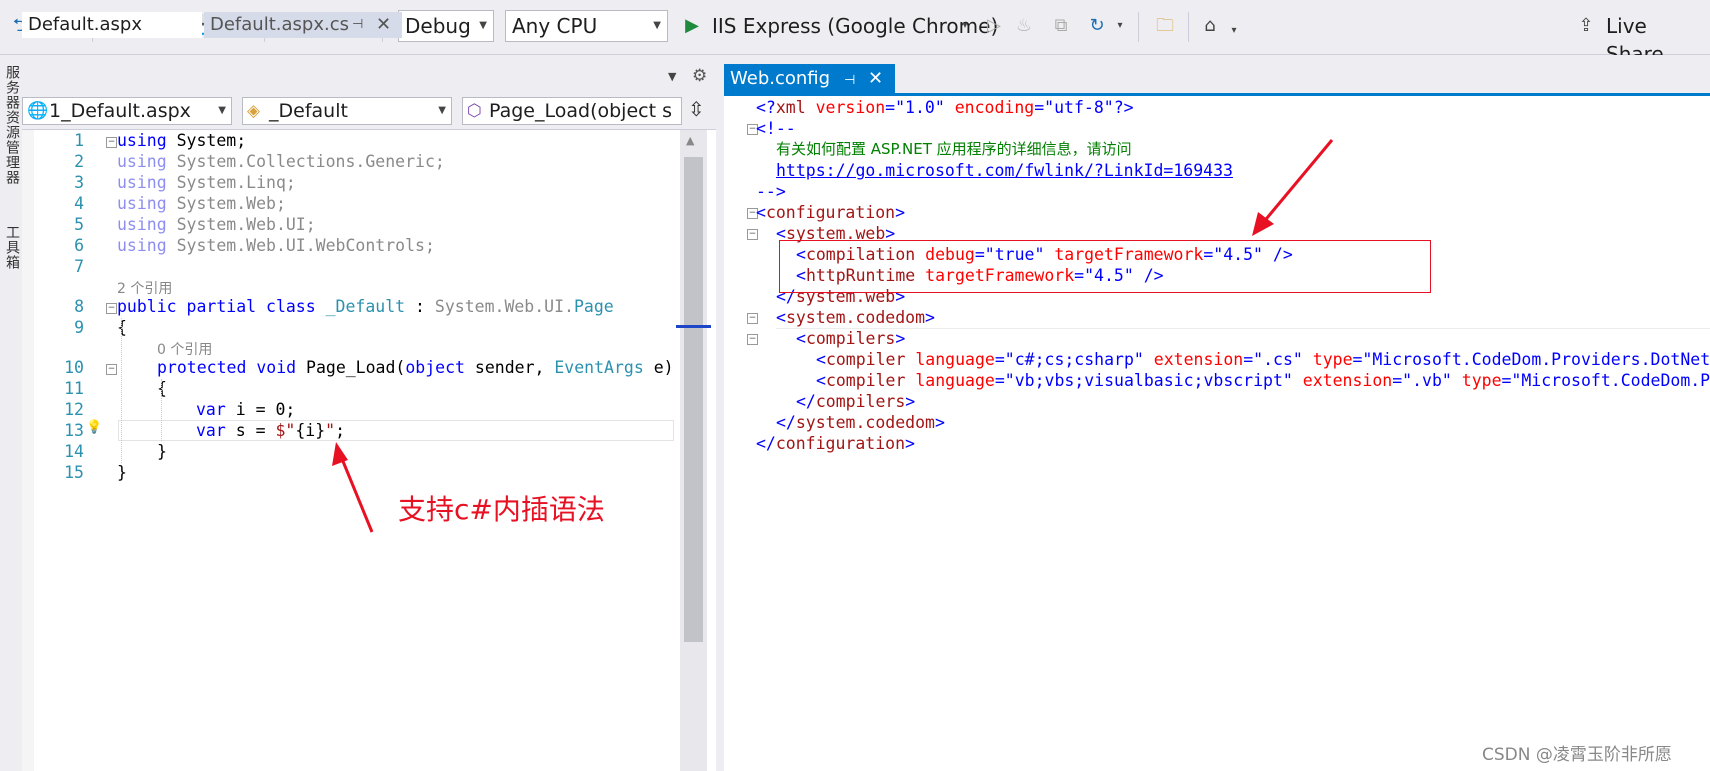  I want to click on member-select: ⬡ Page_Load(object s, so click(572, 111).